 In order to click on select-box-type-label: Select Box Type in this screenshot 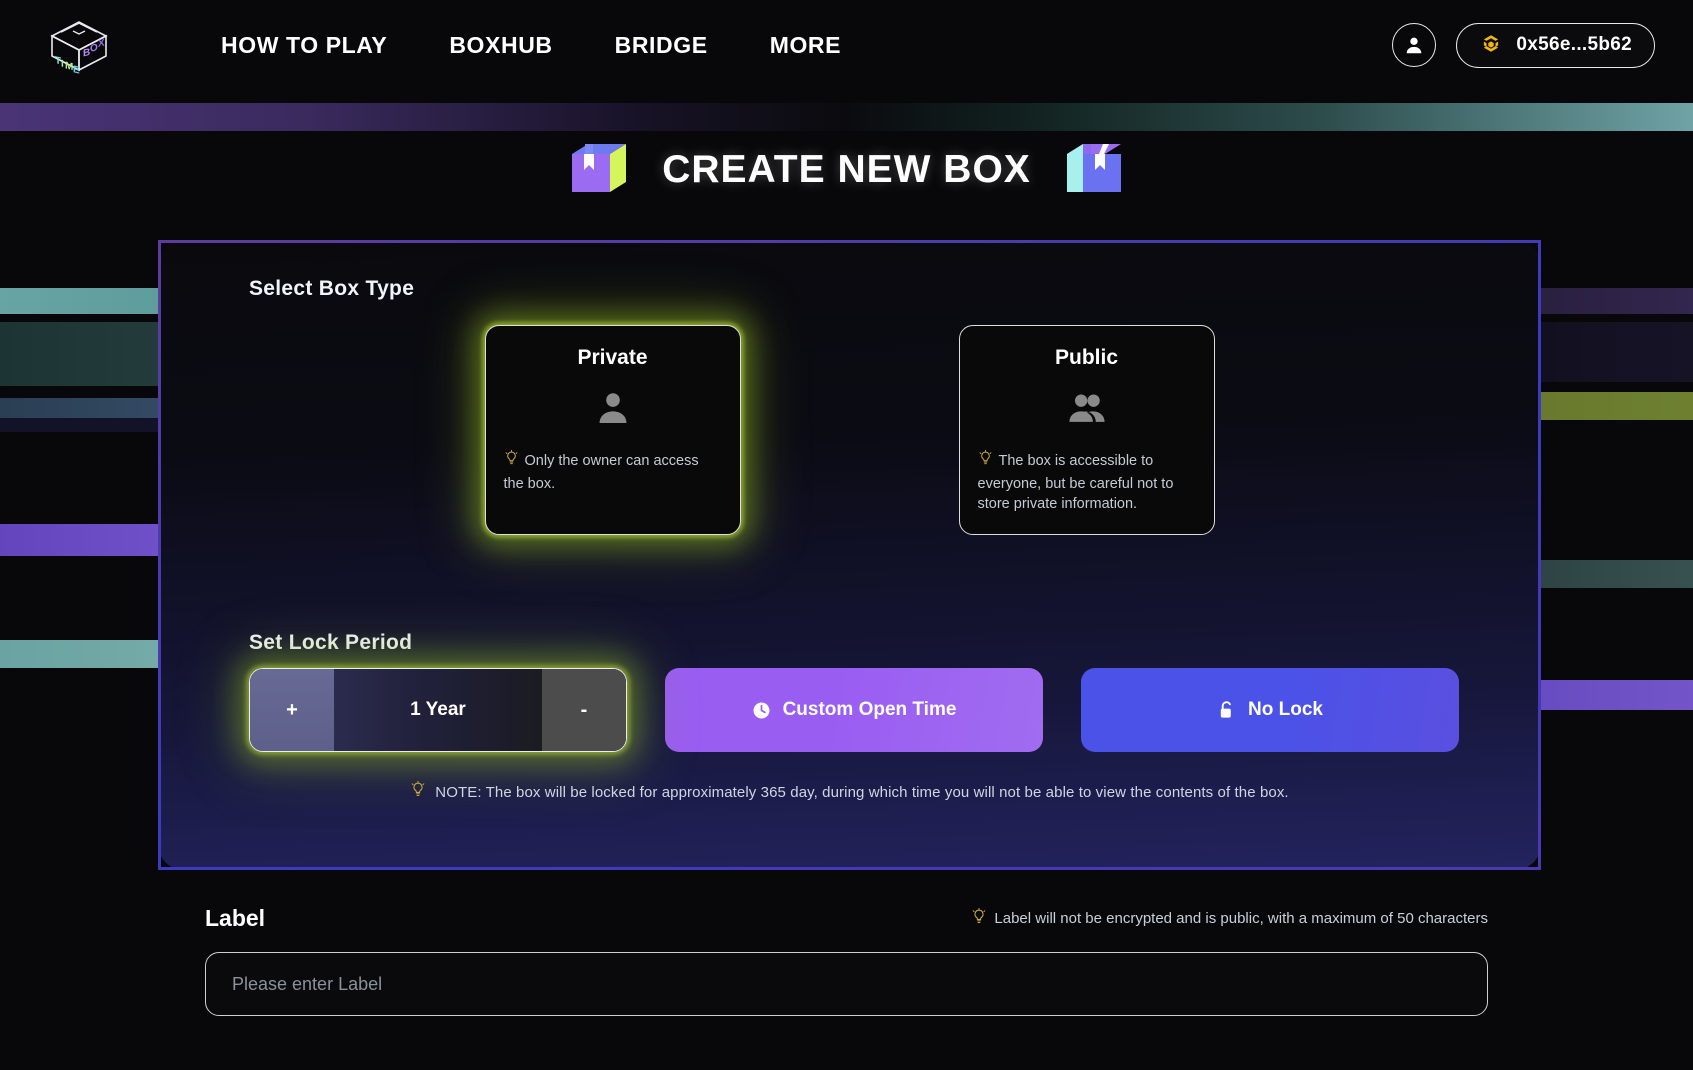, I will do `click(332, 288)`.